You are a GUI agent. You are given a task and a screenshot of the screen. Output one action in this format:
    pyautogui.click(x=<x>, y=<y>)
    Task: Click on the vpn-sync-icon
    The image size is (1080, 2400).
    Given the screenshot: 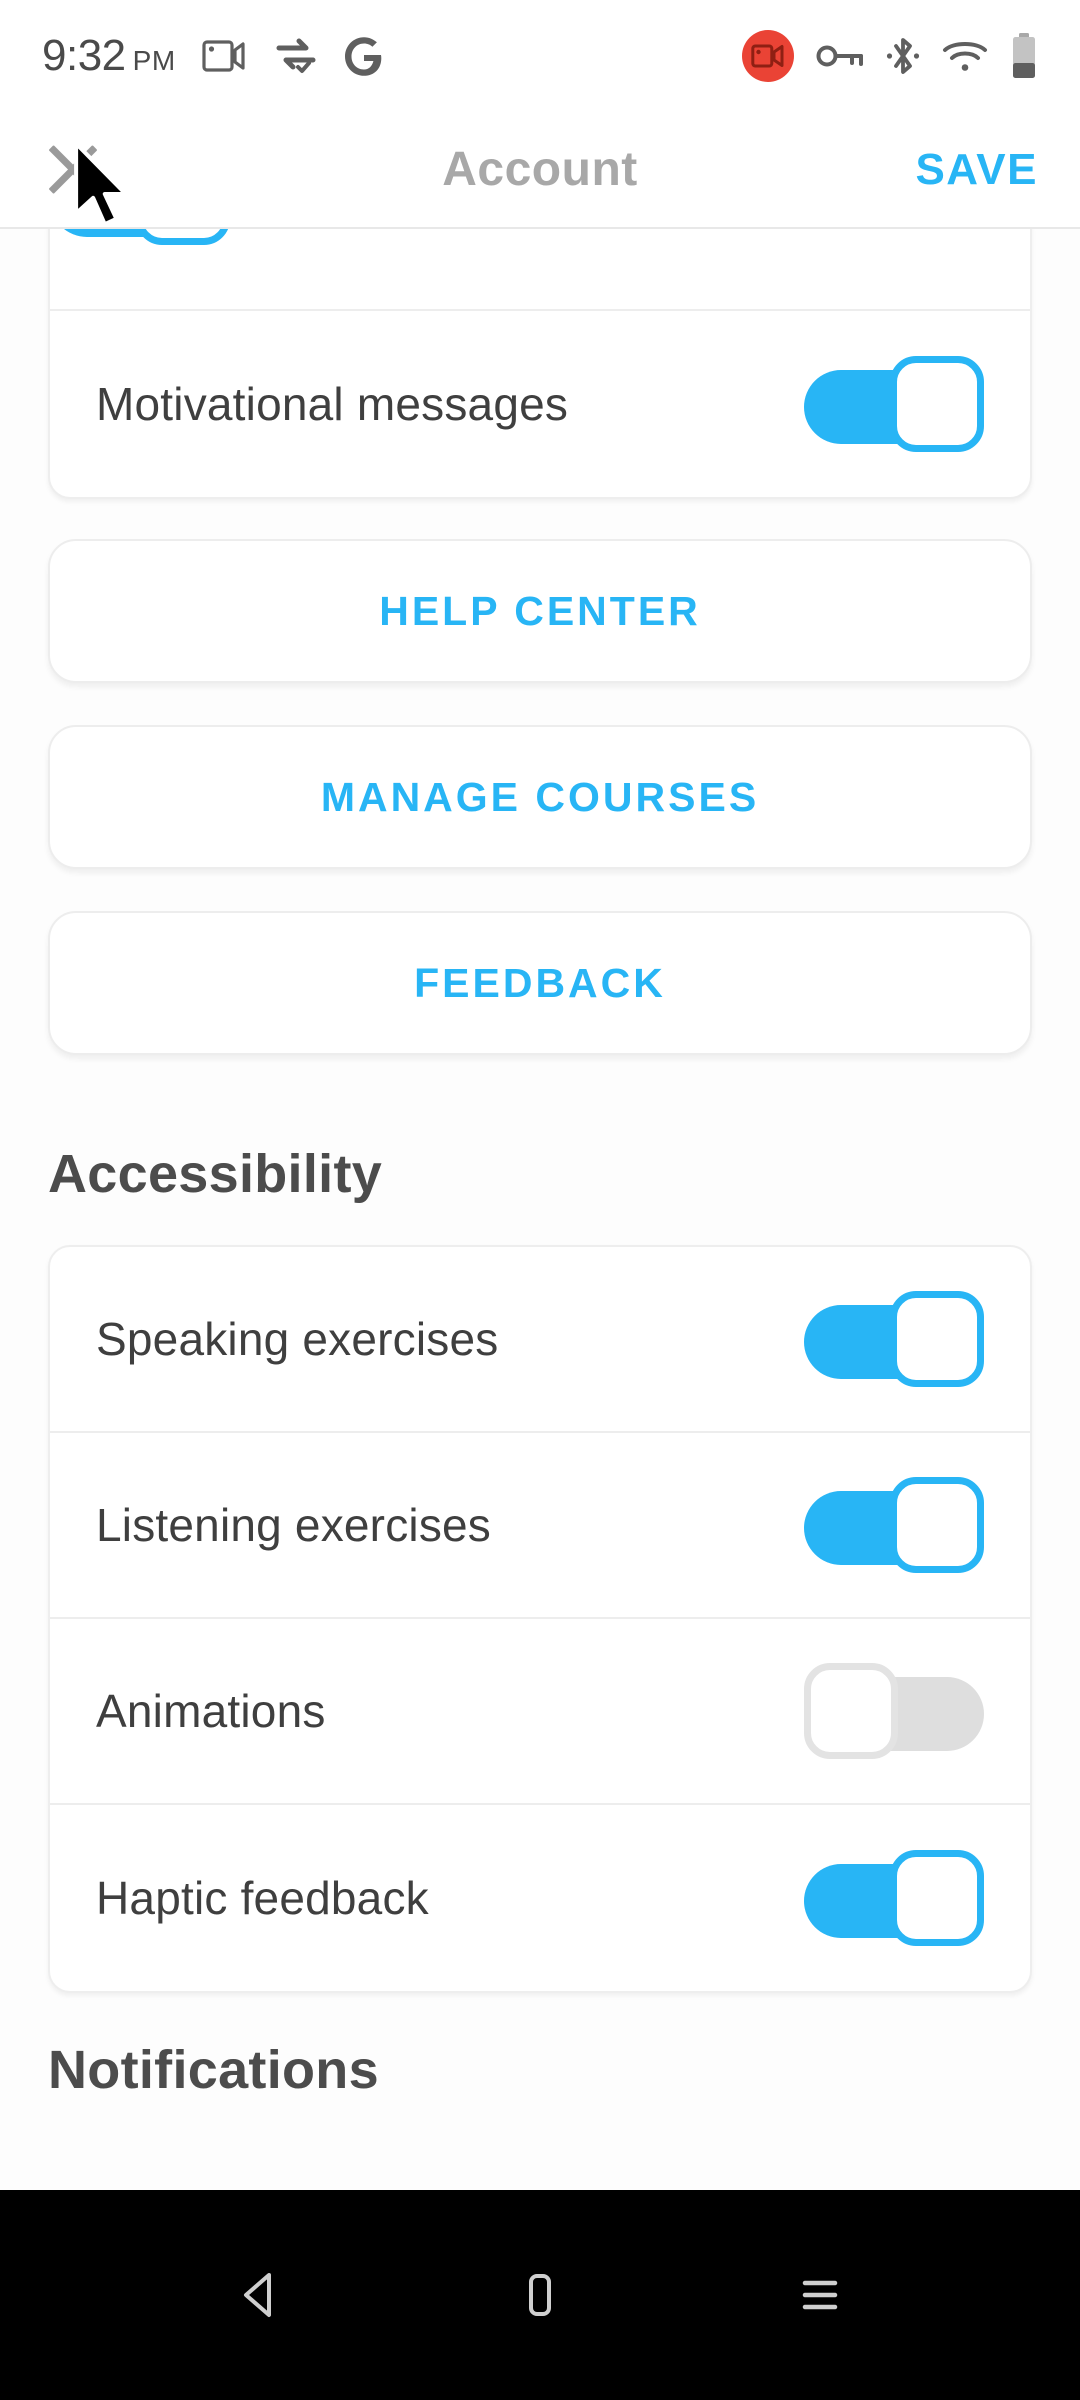 What is the action you would take?
    pyautogui.click(x=296, y=56)
    